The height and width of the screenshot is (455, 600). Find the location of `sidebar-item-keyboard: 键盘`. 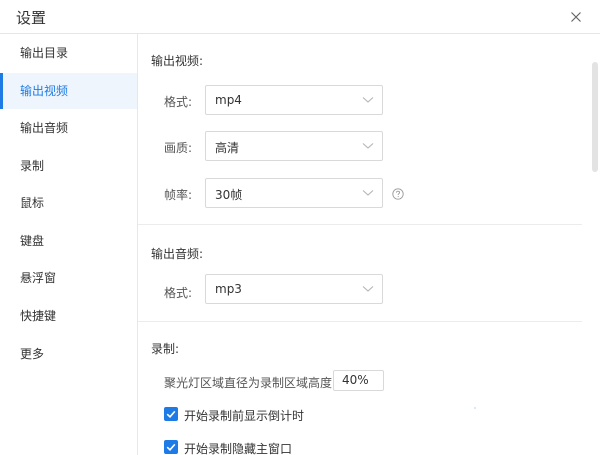

sidebar-item-keyboard: 键盘 is located at coordinates (68, 241).